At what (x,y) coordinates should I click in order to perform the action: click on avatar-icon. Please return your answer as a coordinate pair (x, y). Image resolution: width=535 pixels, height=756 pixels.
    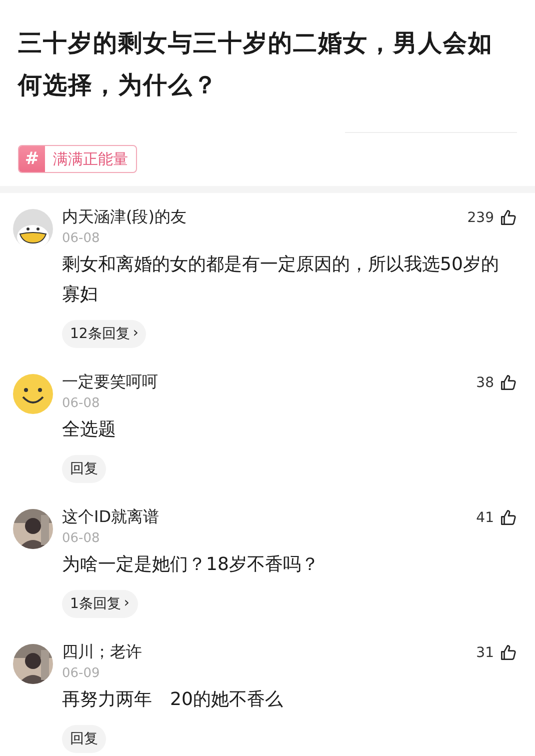
    Looking at the image, I should click on (33, 229).